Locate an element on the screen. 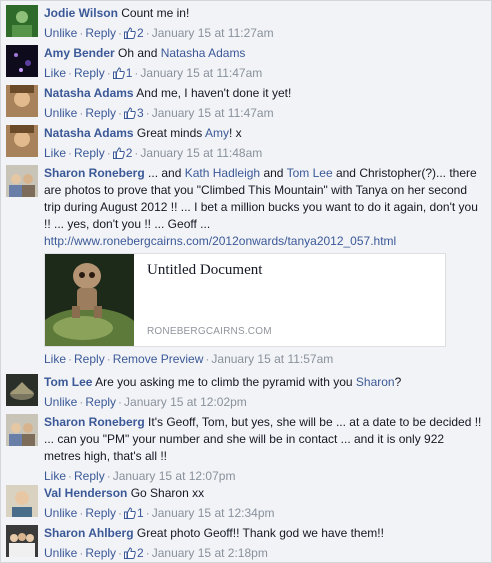 The height and width of the screenshot is (563, 492). author-name: Val Henderson is located at coordinates (85, 493).